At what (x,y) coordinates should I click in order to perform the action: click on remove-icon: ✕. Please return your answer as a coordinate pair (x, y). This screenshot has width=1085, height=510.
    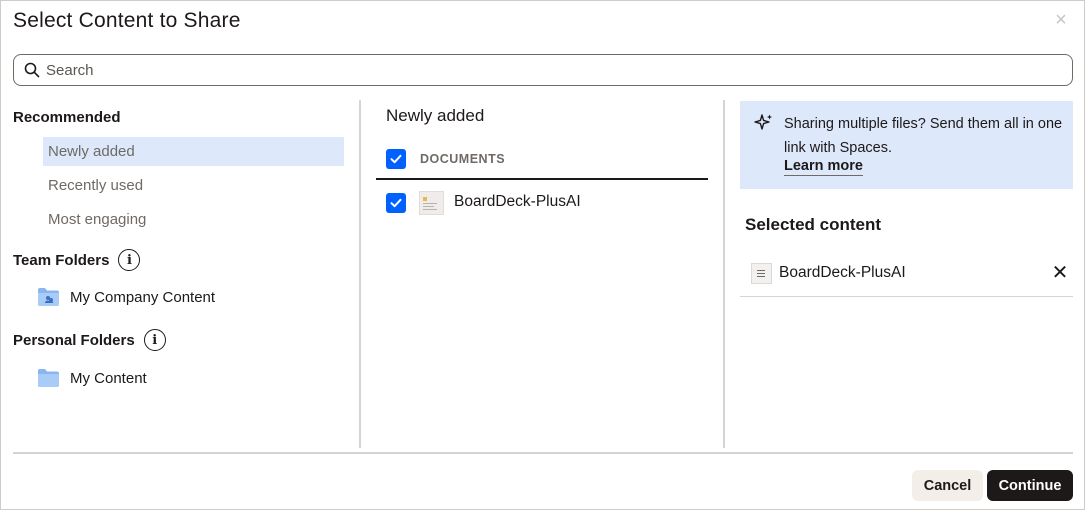
    Looking at the image, I should click on (1060, 273).